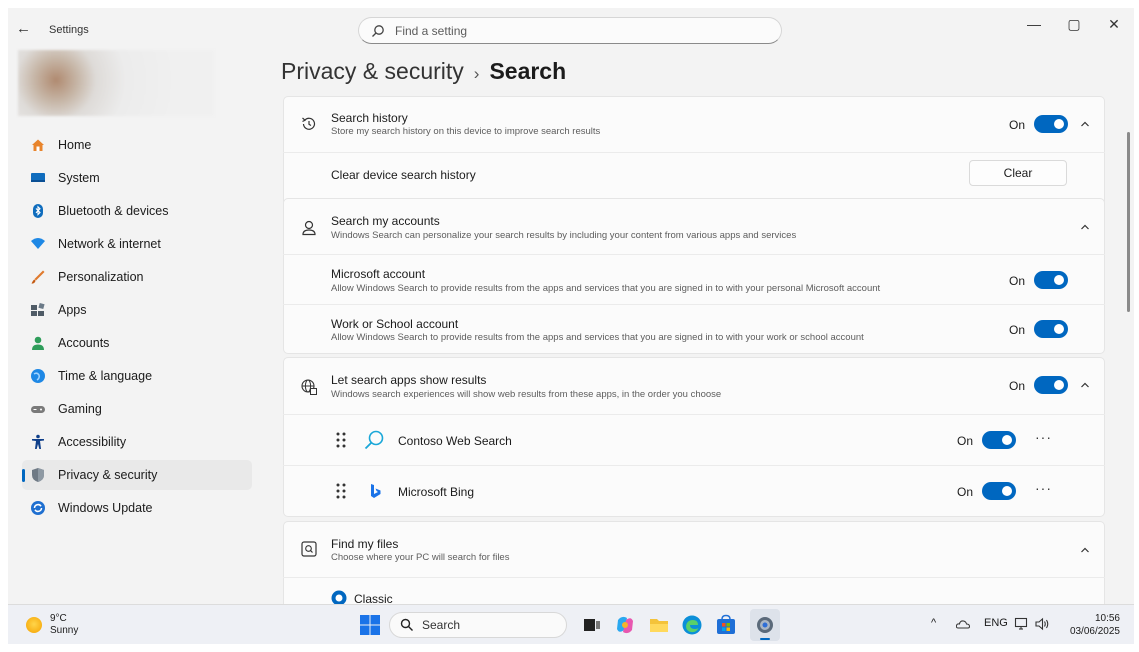  I want to click on search-placeholder: Find a setting, so click(431, 30).